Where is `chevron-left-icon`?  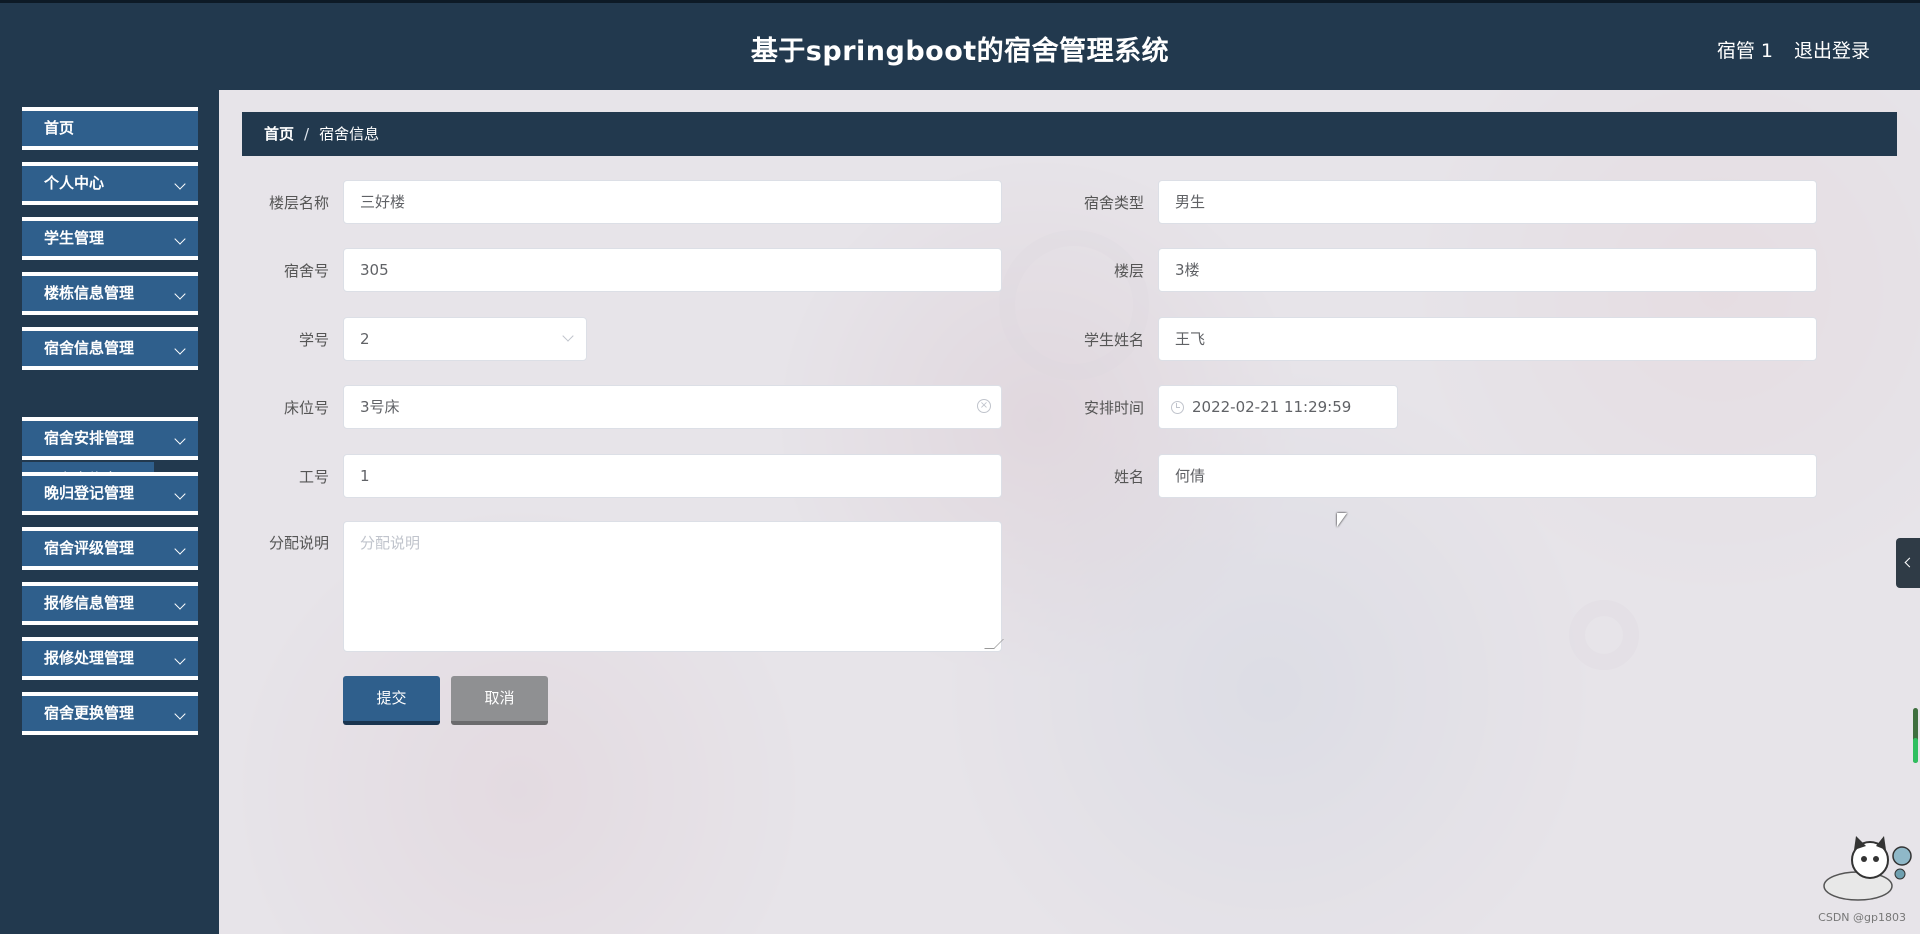 chevron-left-icon is located at coordinates (1909, 562).